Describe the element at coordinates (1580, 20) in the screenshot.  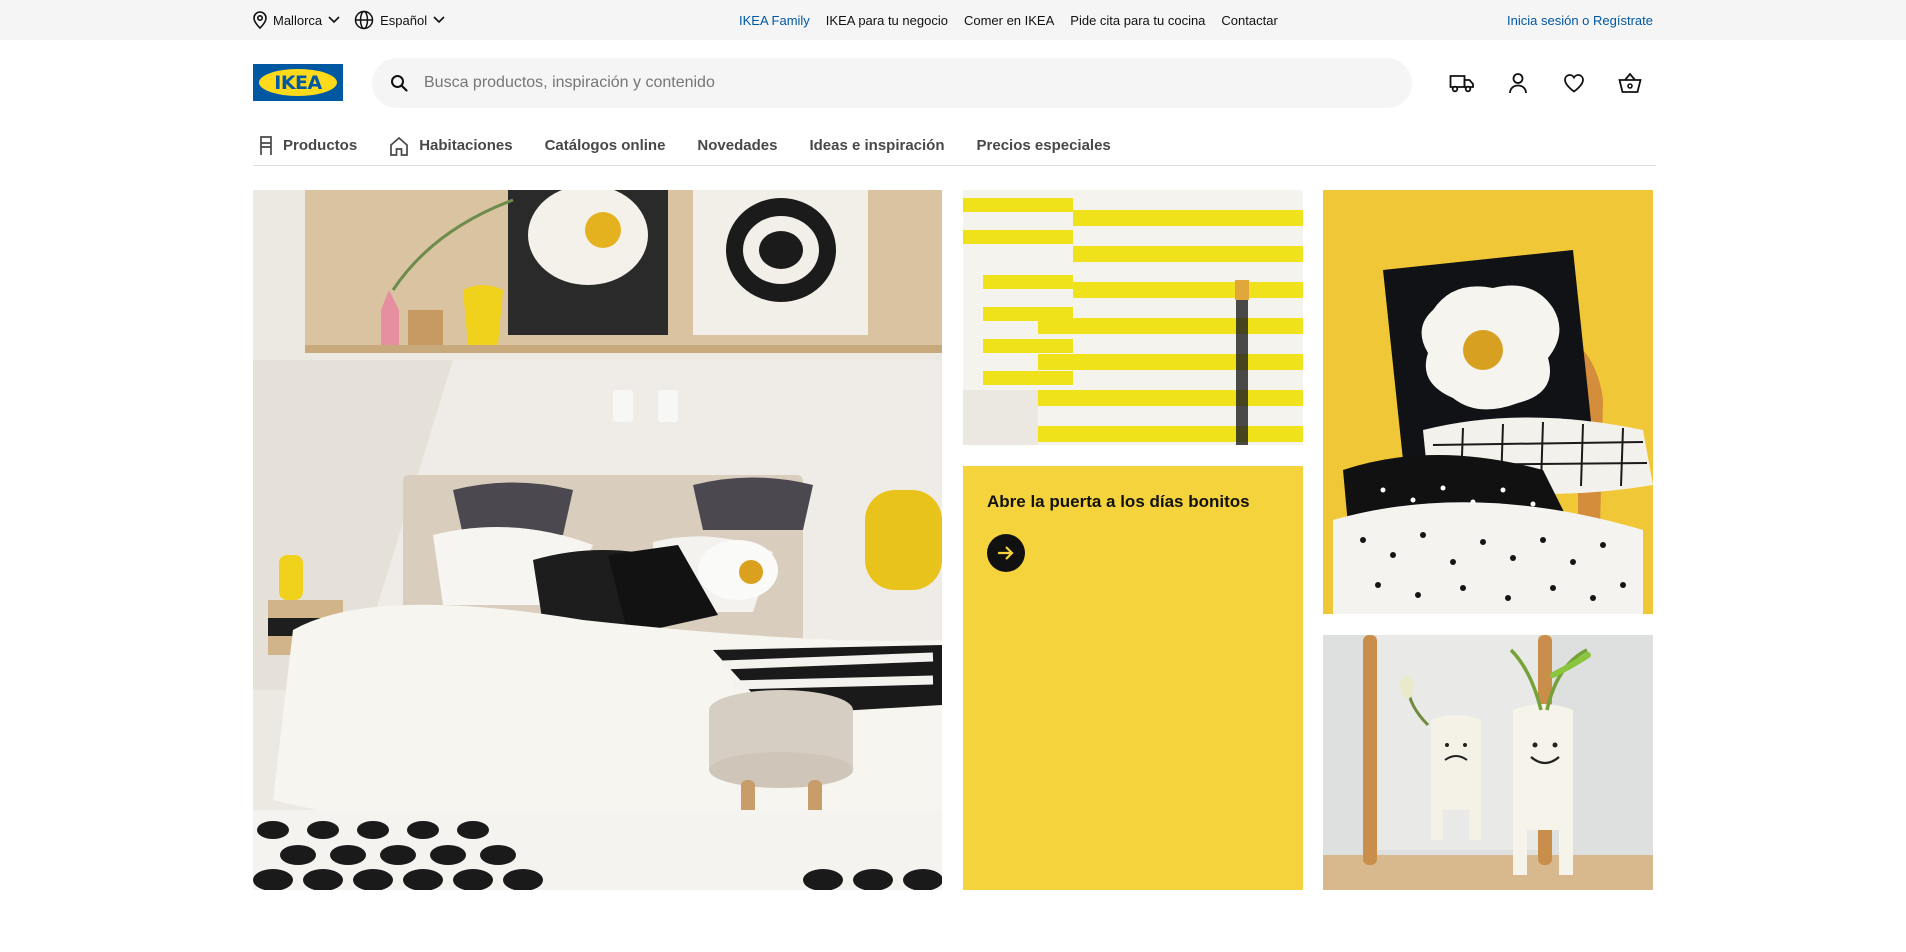
I see `login-link: Inicia sesión o Regístrate` at that location.